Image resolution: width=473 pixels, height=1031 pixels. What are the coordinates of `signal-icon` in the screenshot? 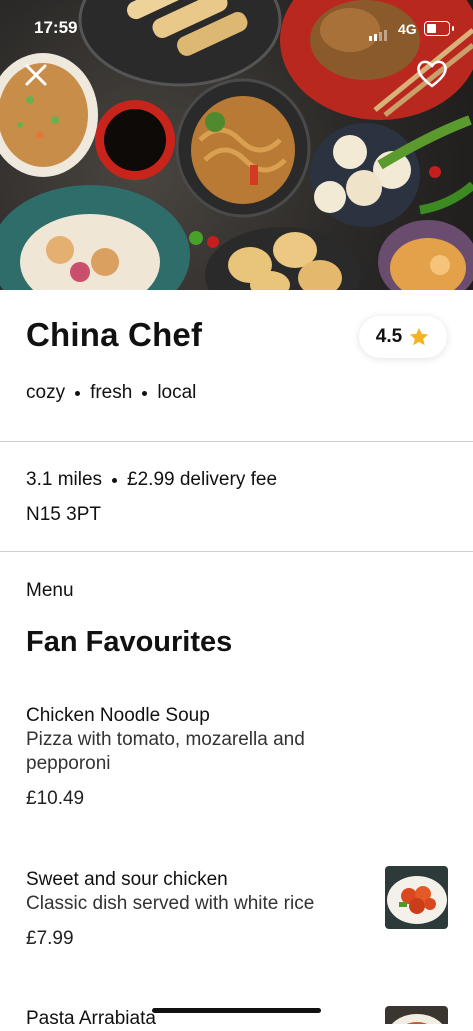 It's located at (379, 32).